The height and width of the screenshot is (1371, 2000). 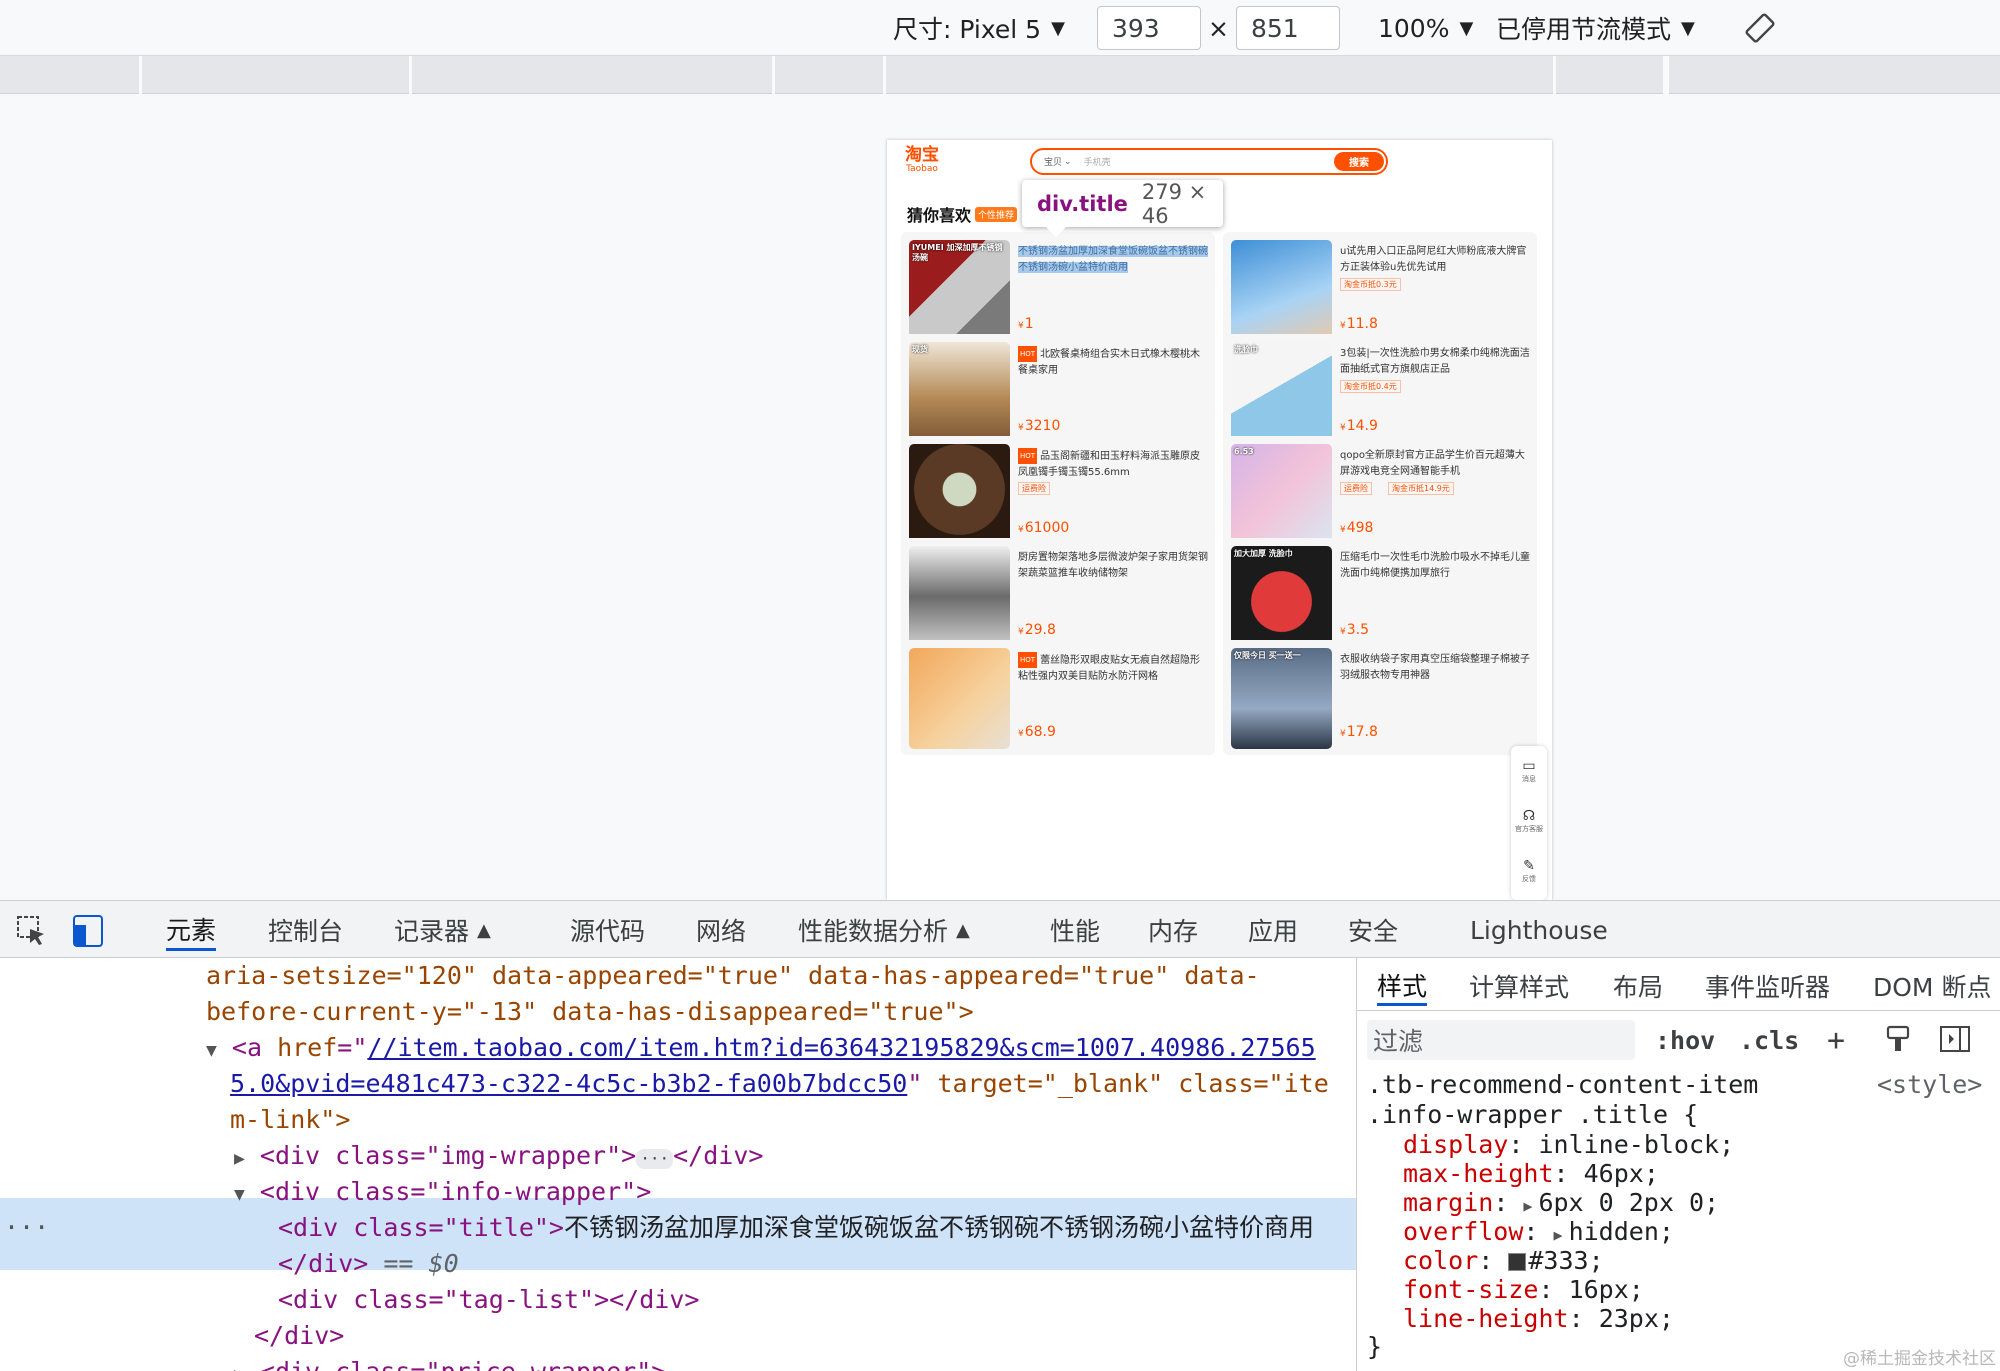 What do you see at coordinates (1503, 1261) in the screenshot?
I see `css-property: color: #333;` at bounding box center [1503, 1261].